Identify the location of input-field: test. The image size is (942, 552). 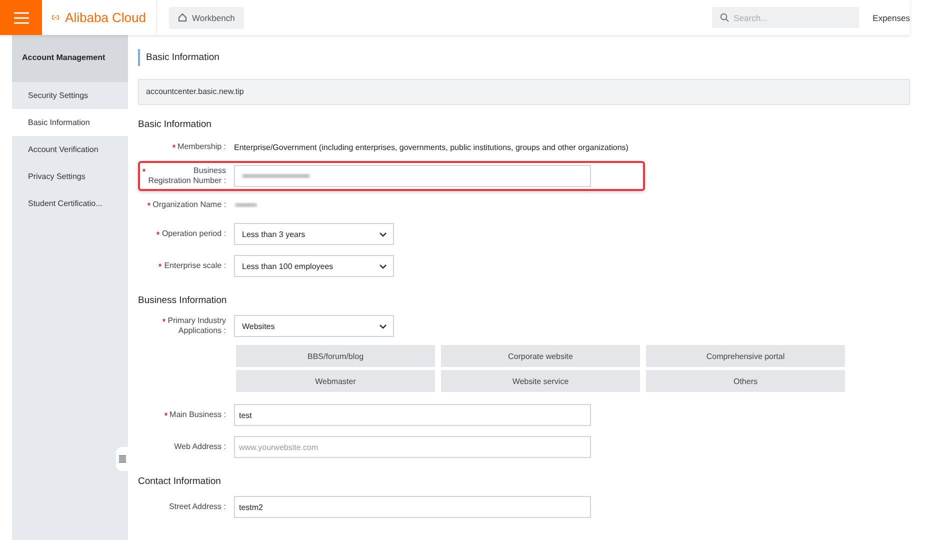
(412, 415).